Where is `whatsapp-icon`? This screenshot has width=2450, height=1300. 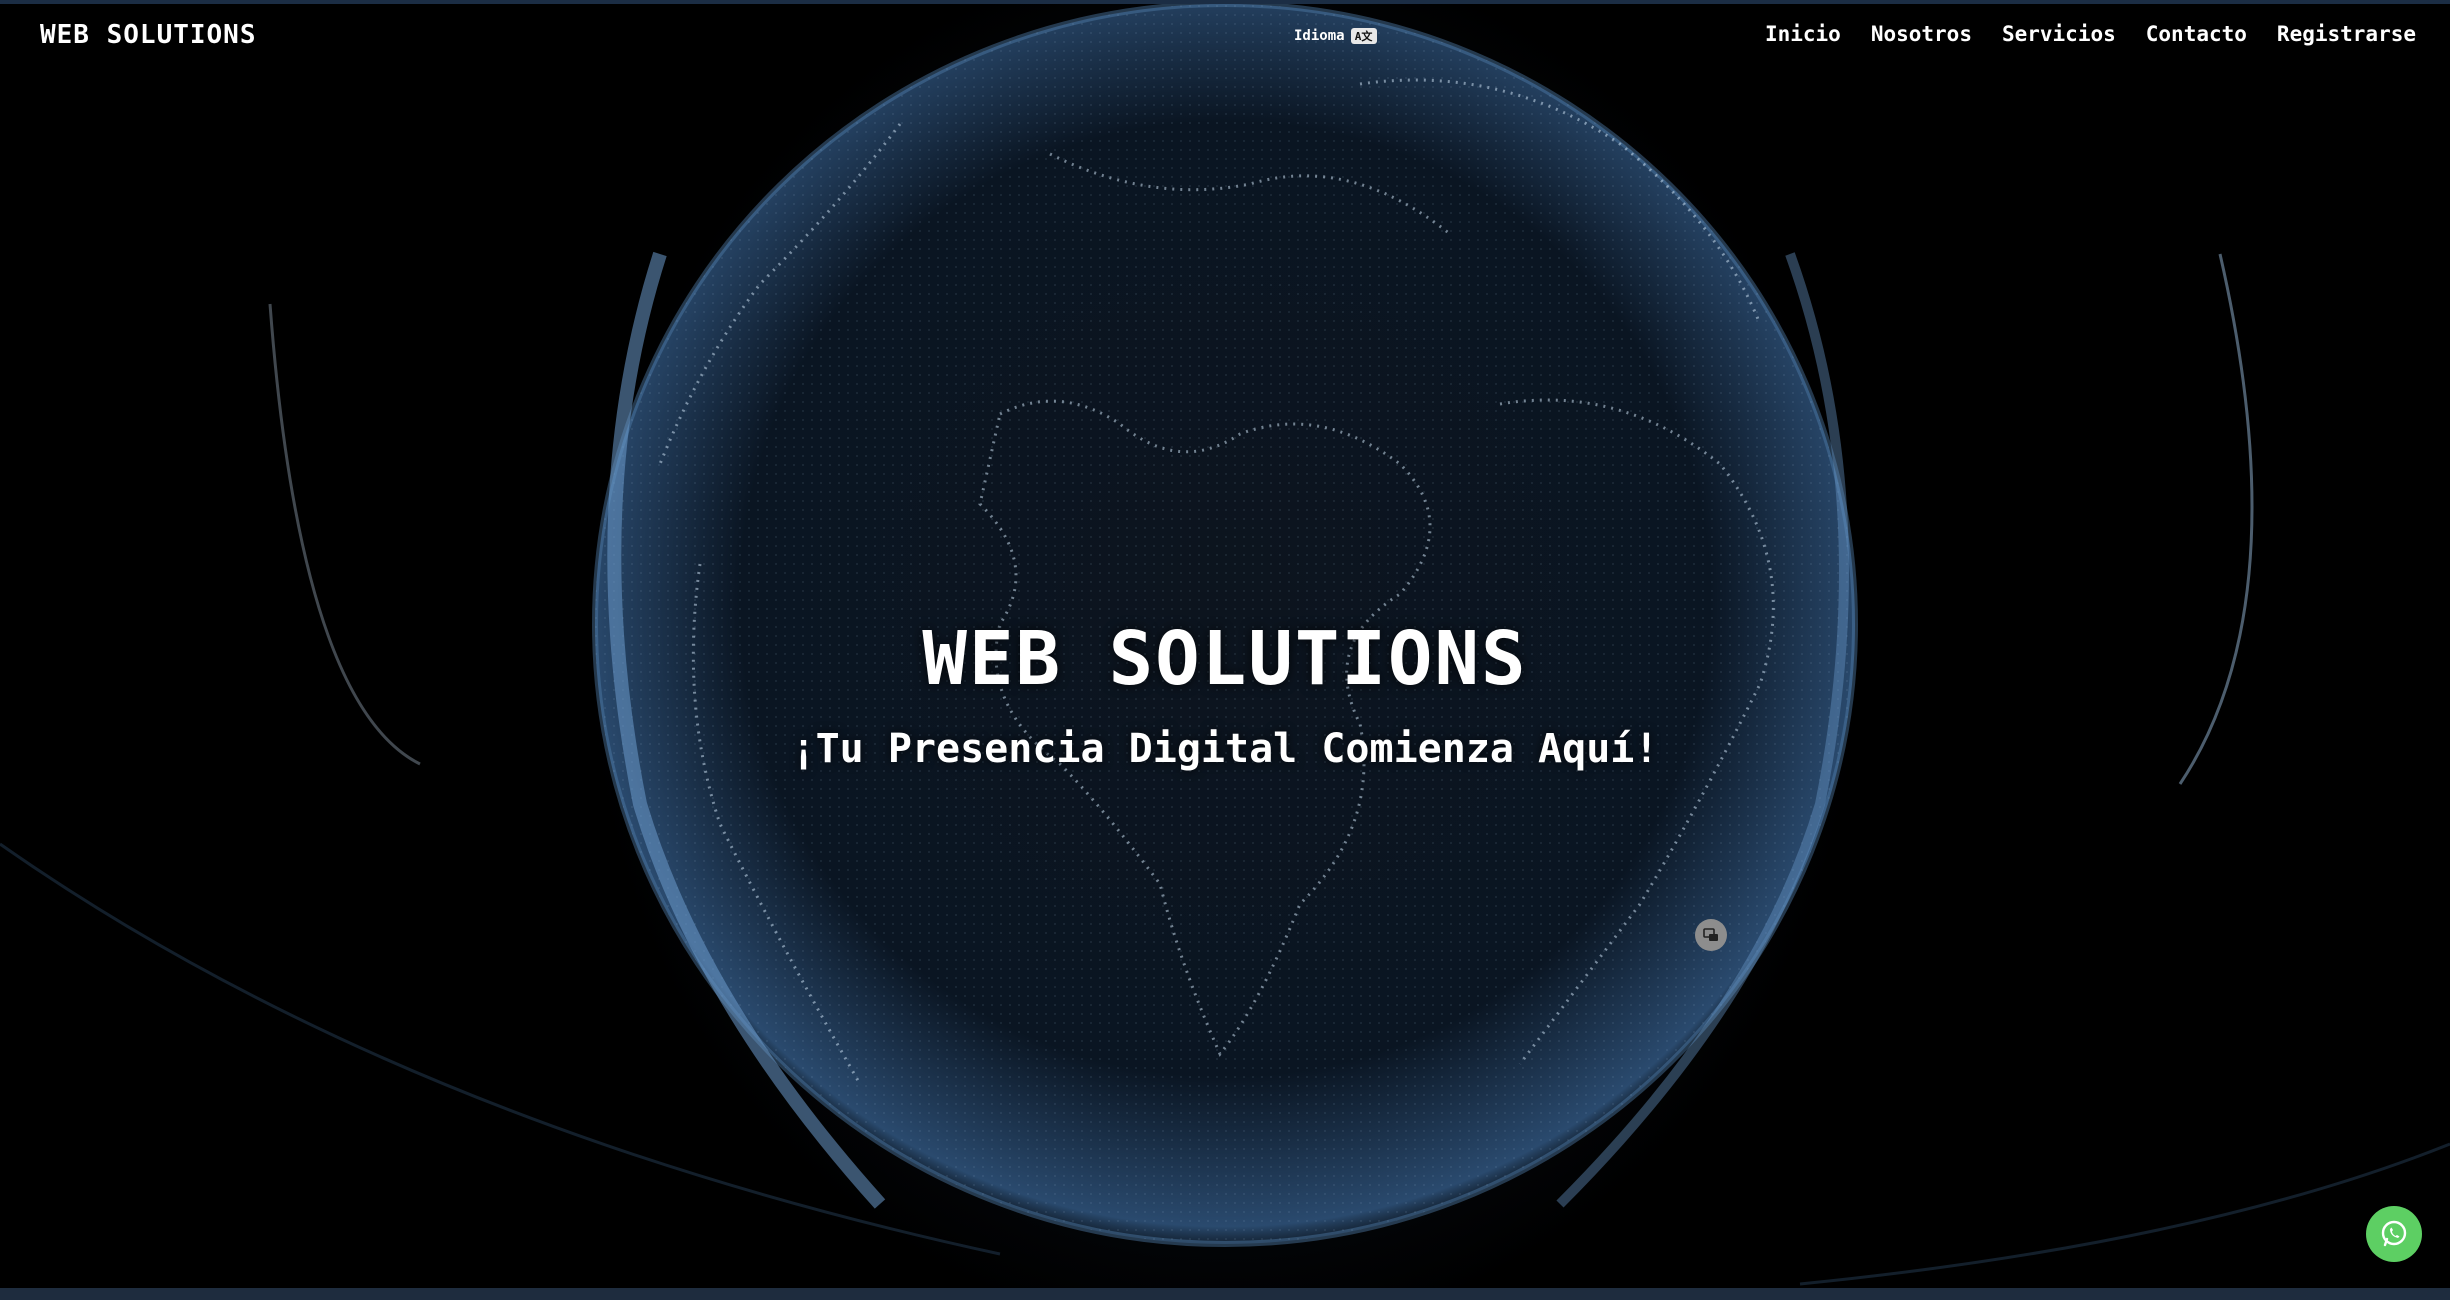 whatsapp-icon is located at coordinates (2394, 1233).